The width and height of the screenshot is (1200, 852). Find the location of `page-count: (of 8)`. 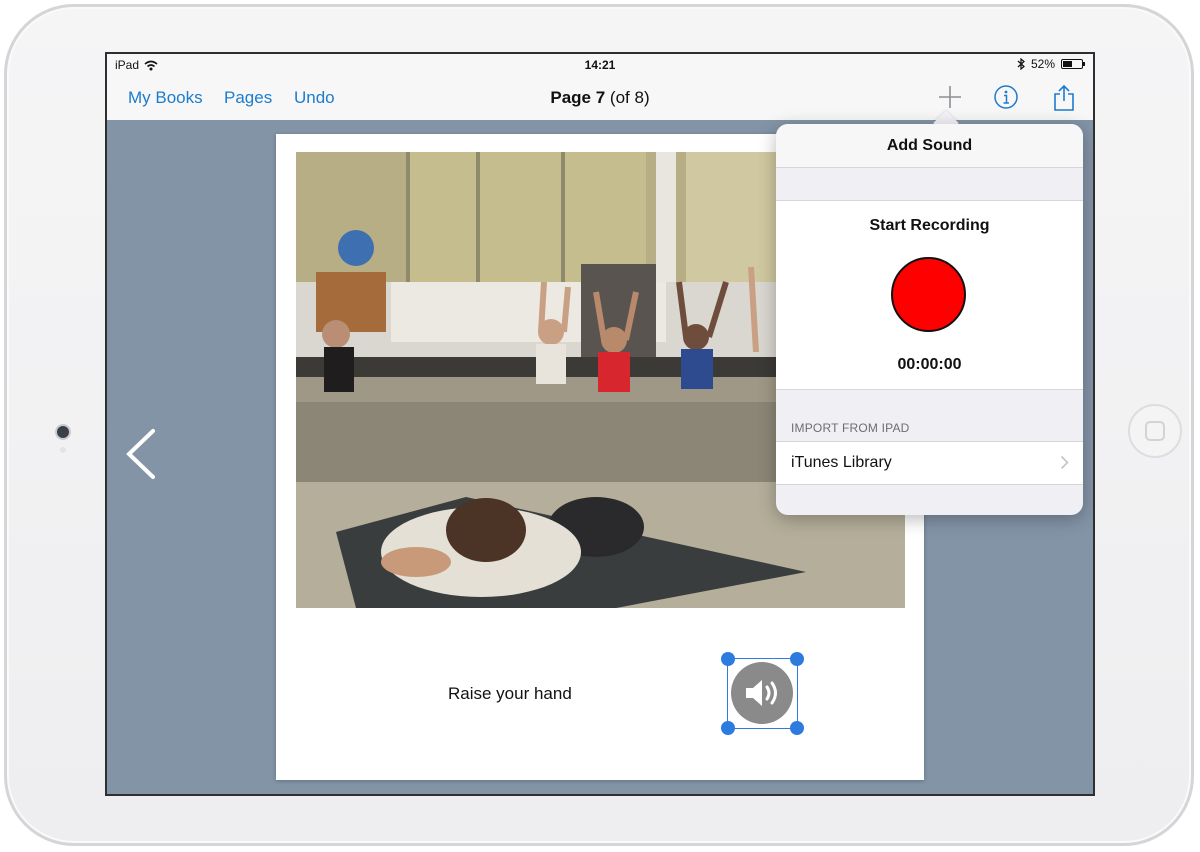

page-count: (of 8) is located at coordinates (629, 97).